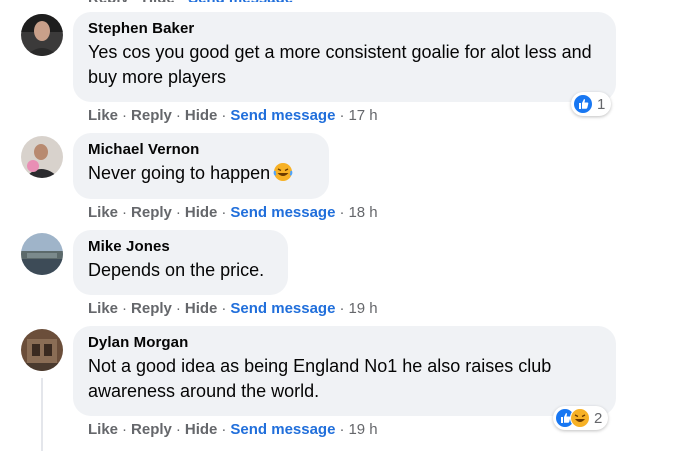  Describe the element at coordinates (176, 270) in the screenshot. I see `comment-text: Depends on the price.` at that location.